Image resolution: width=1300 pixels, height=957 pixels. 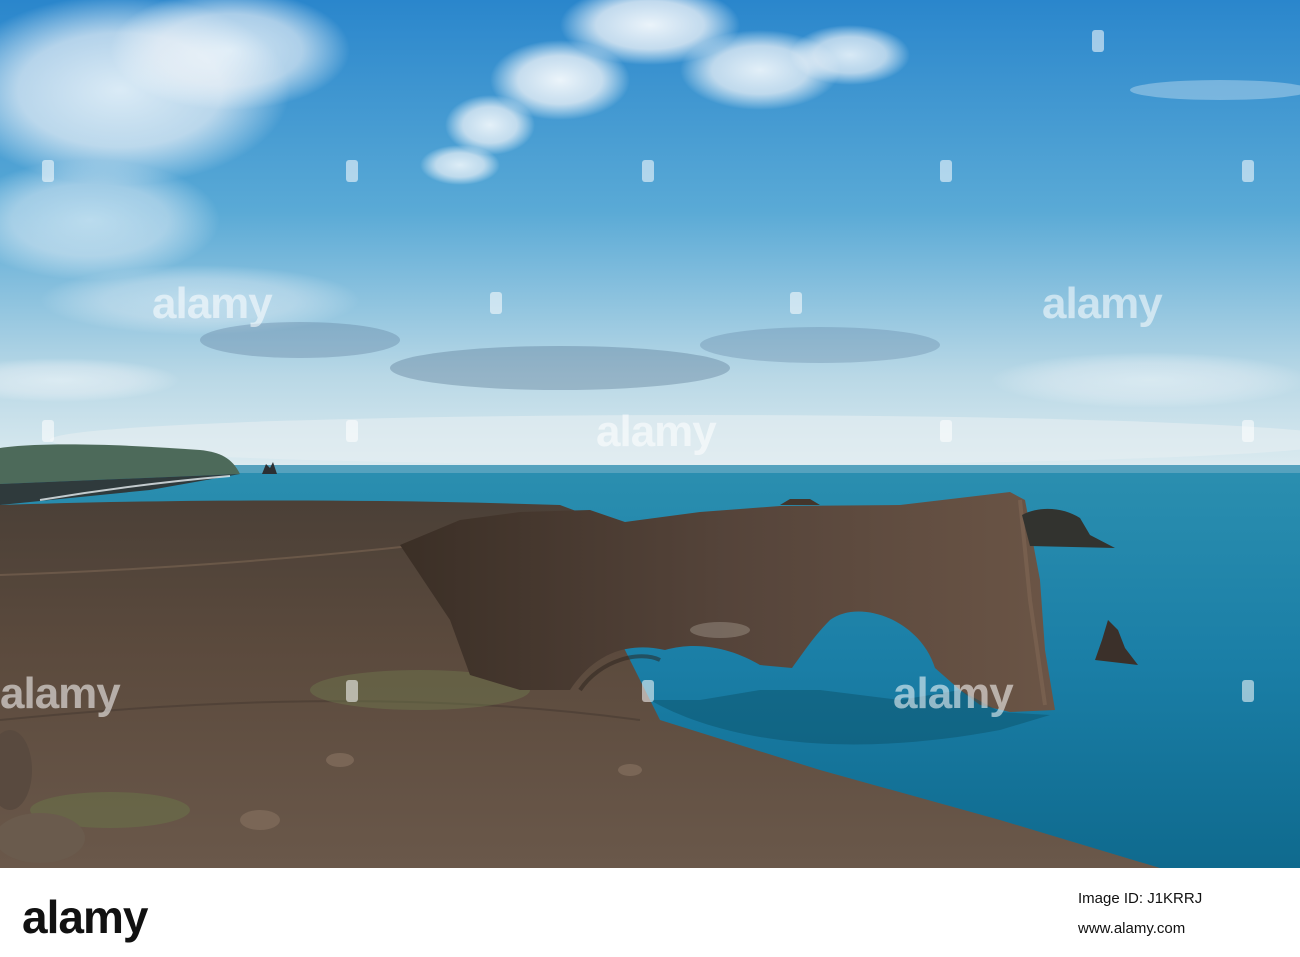 I want to click on watermark-bottom-left: alamy, so click(x=60, y=693).